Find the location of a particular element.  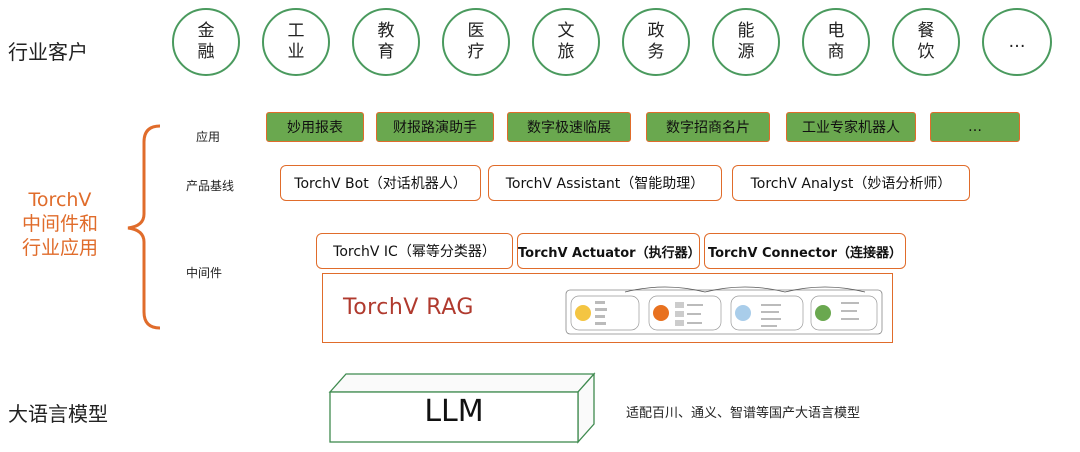

middleware-layer-label: 中间件 is located at coordinates (204, 273).